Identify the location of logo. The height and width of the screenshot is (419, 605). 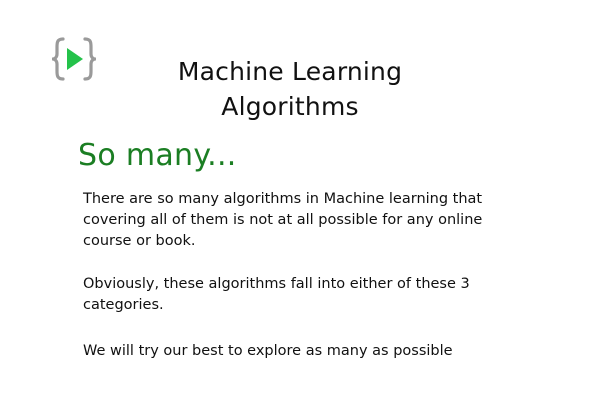
(74, 59).